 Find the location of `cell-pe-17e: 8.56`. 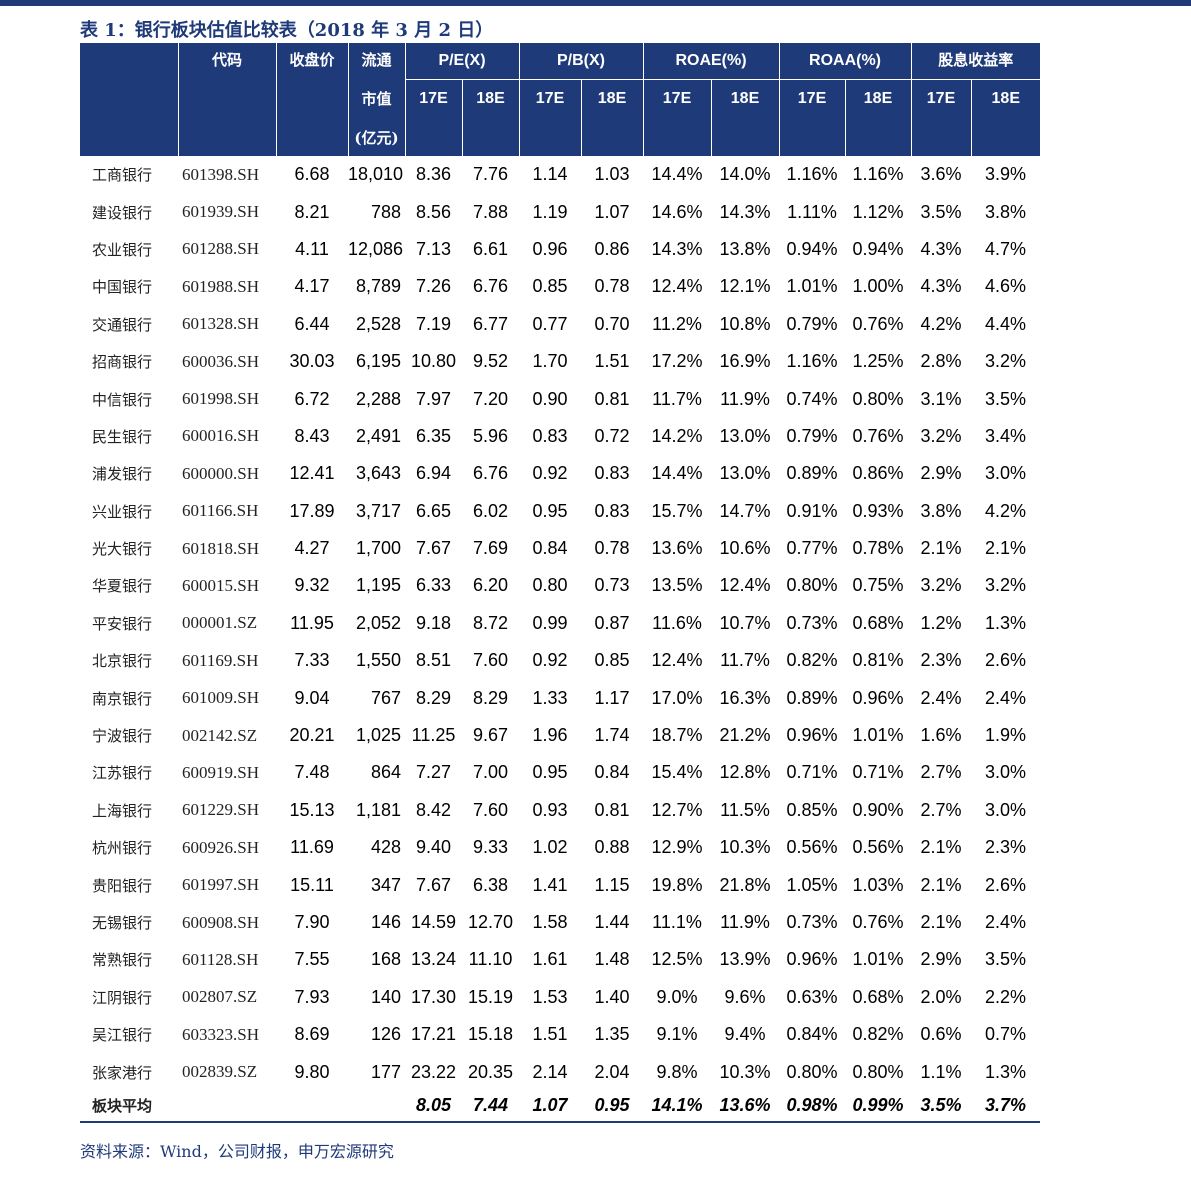

cell-pe-17e: 8.56 is located at coordinates (433, 211).